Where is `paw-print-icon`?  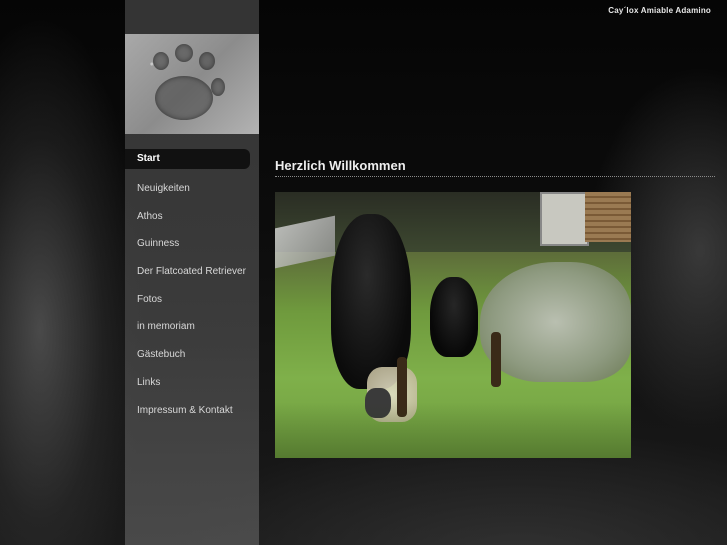 paw-print-icon is located at coordinates (192, 84).